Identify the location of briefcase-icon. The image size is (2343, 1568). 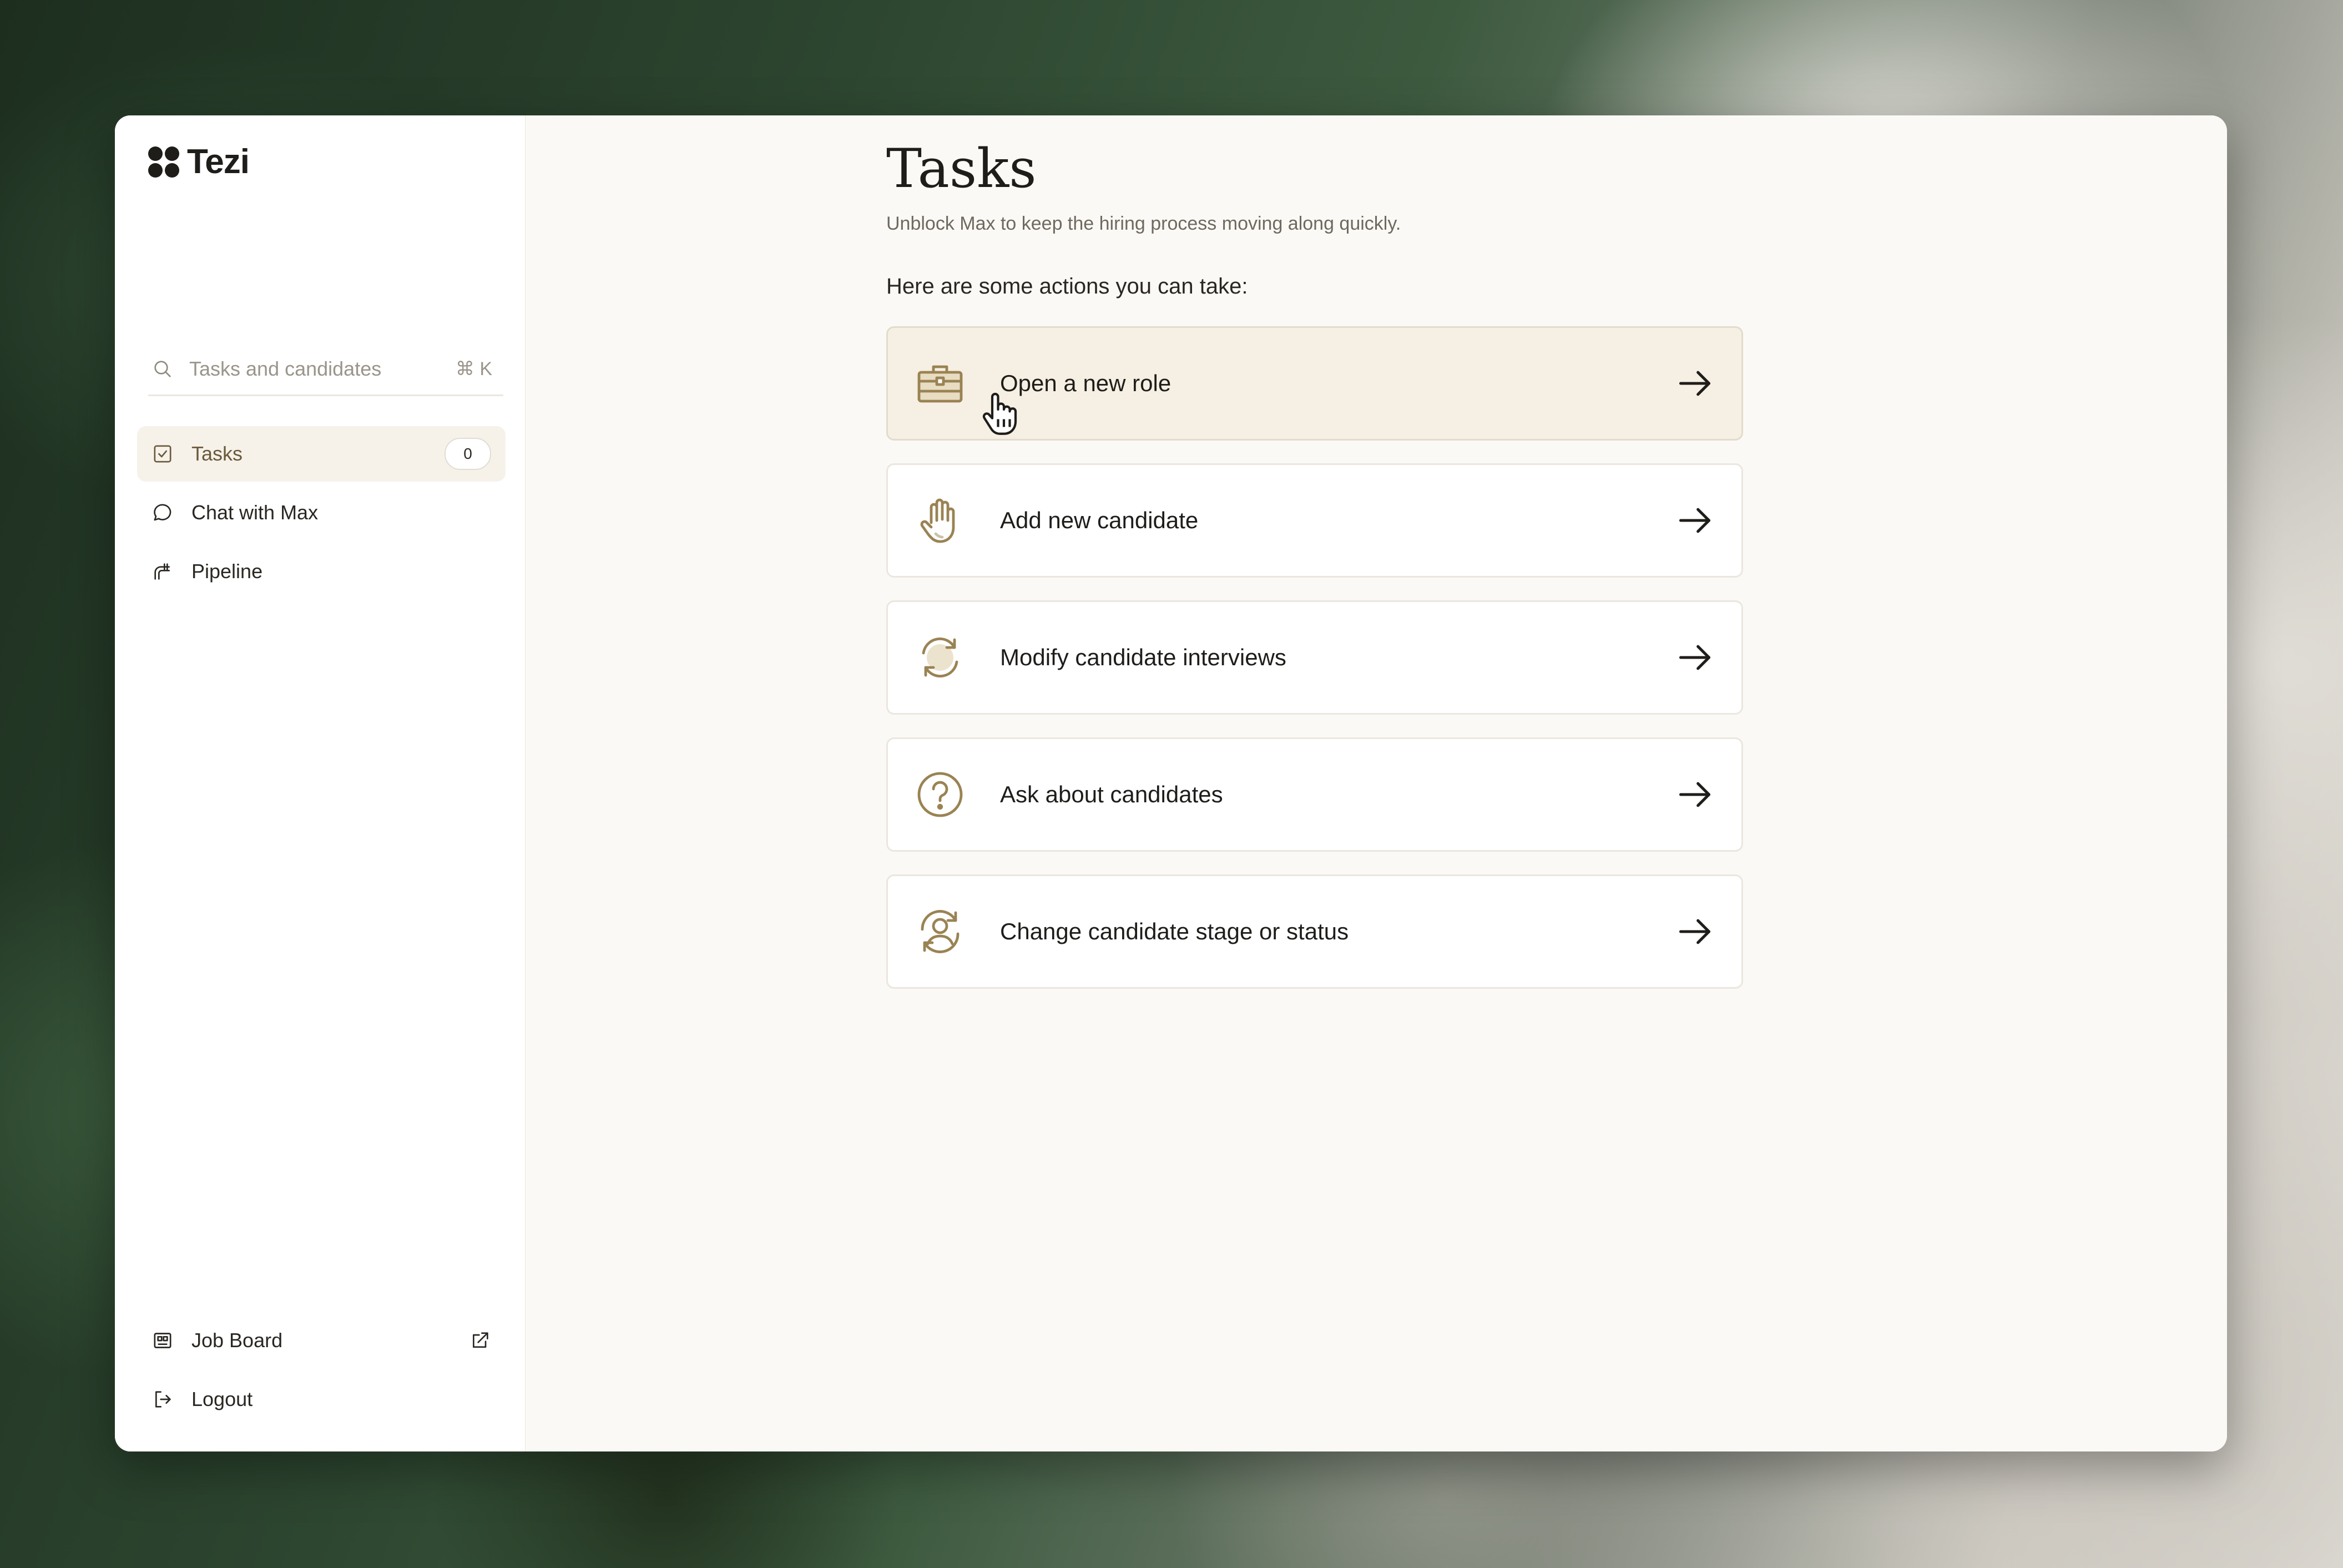
(940, 384).